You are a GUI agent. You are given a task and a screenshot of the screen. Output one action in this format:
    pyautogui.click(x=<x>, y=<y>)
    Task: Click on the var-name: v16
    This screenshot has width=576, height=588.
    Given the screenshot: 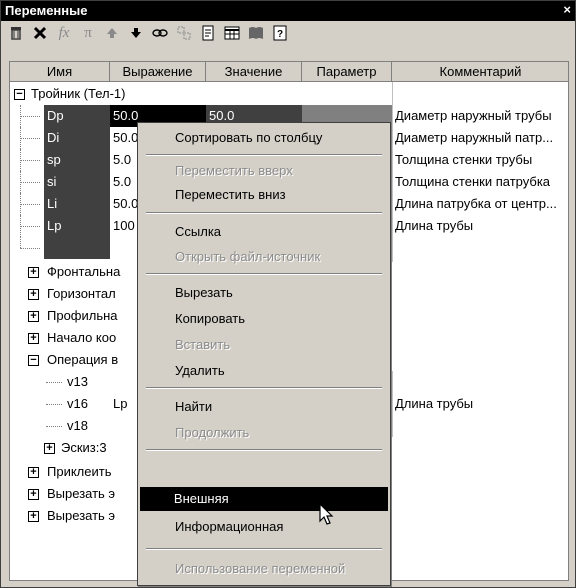 What is the action you would take?
    pyautogui.click(x=77, y=403)
    